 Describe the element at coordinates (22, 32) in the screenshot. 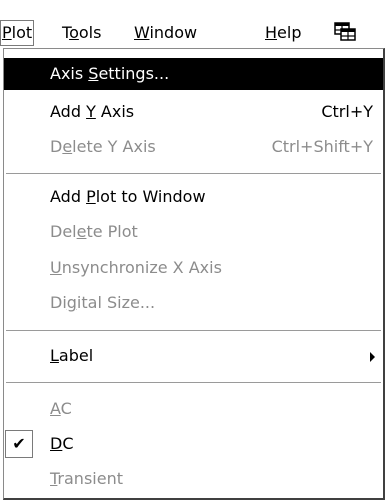

I see `menu-plot-text-post: lot` at that location.